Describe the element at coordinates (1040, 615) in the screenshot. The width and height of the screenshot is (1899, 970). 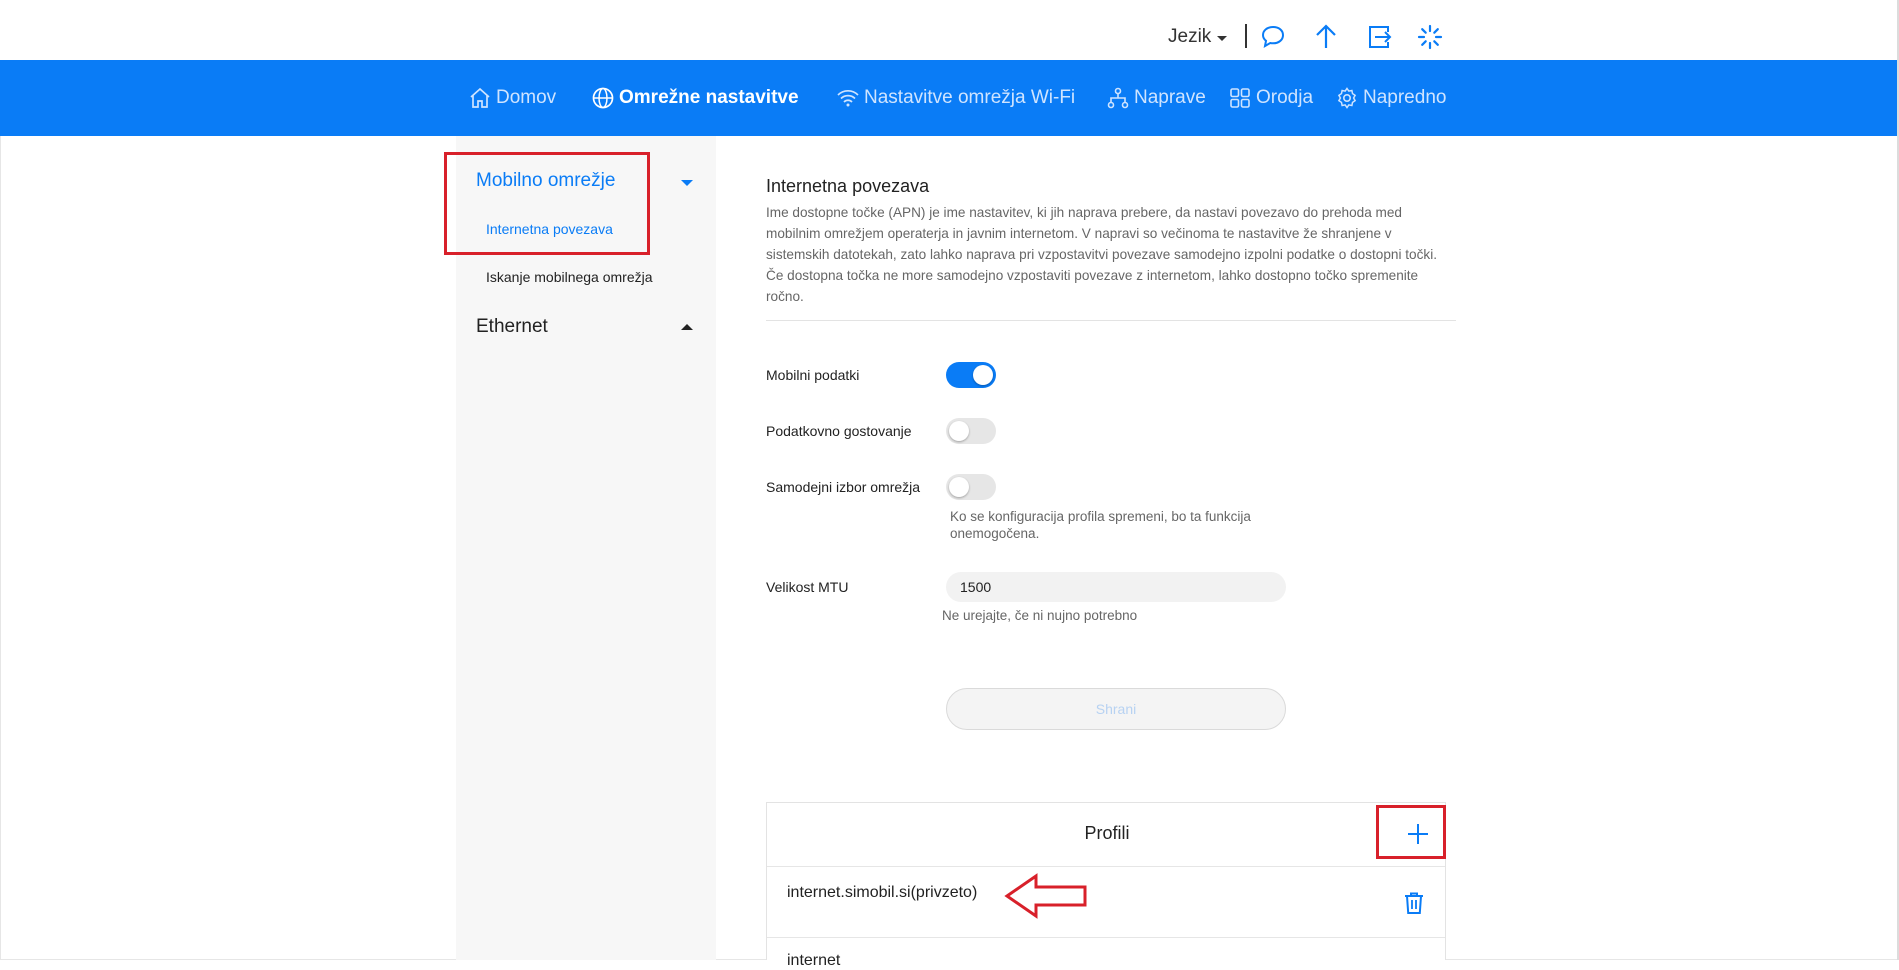
I see `mtu-hint: Ne urejajte, če ni nujno potrebno` at that location.